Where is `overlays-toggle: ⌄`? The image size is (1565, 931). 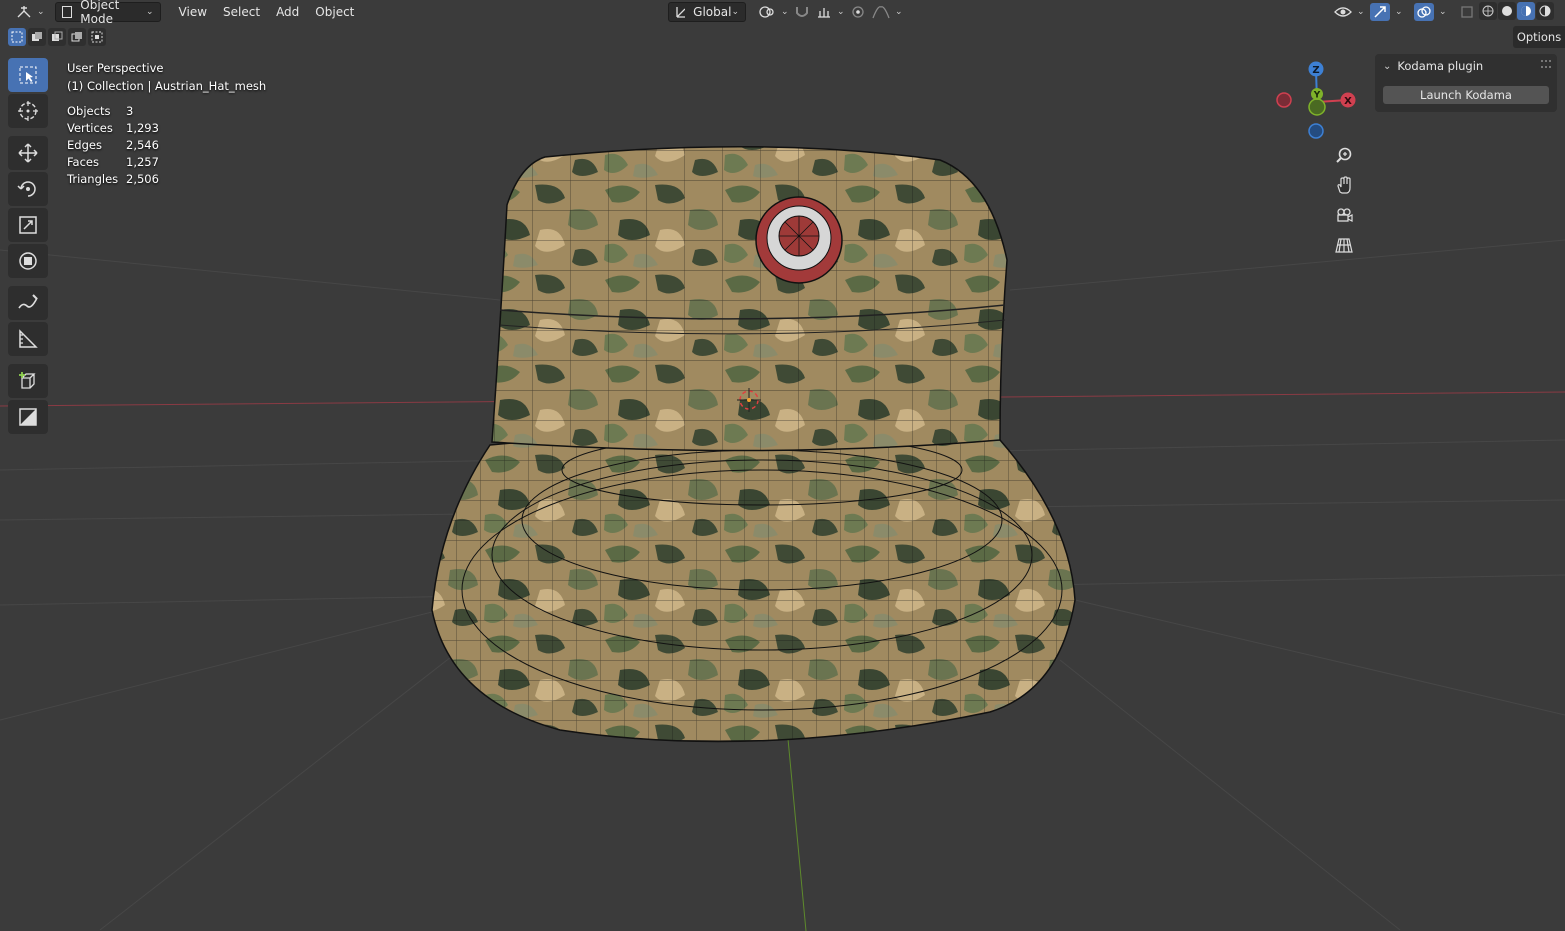 overlays-toggle: ⌄ is located at coordinates (1430, 12).